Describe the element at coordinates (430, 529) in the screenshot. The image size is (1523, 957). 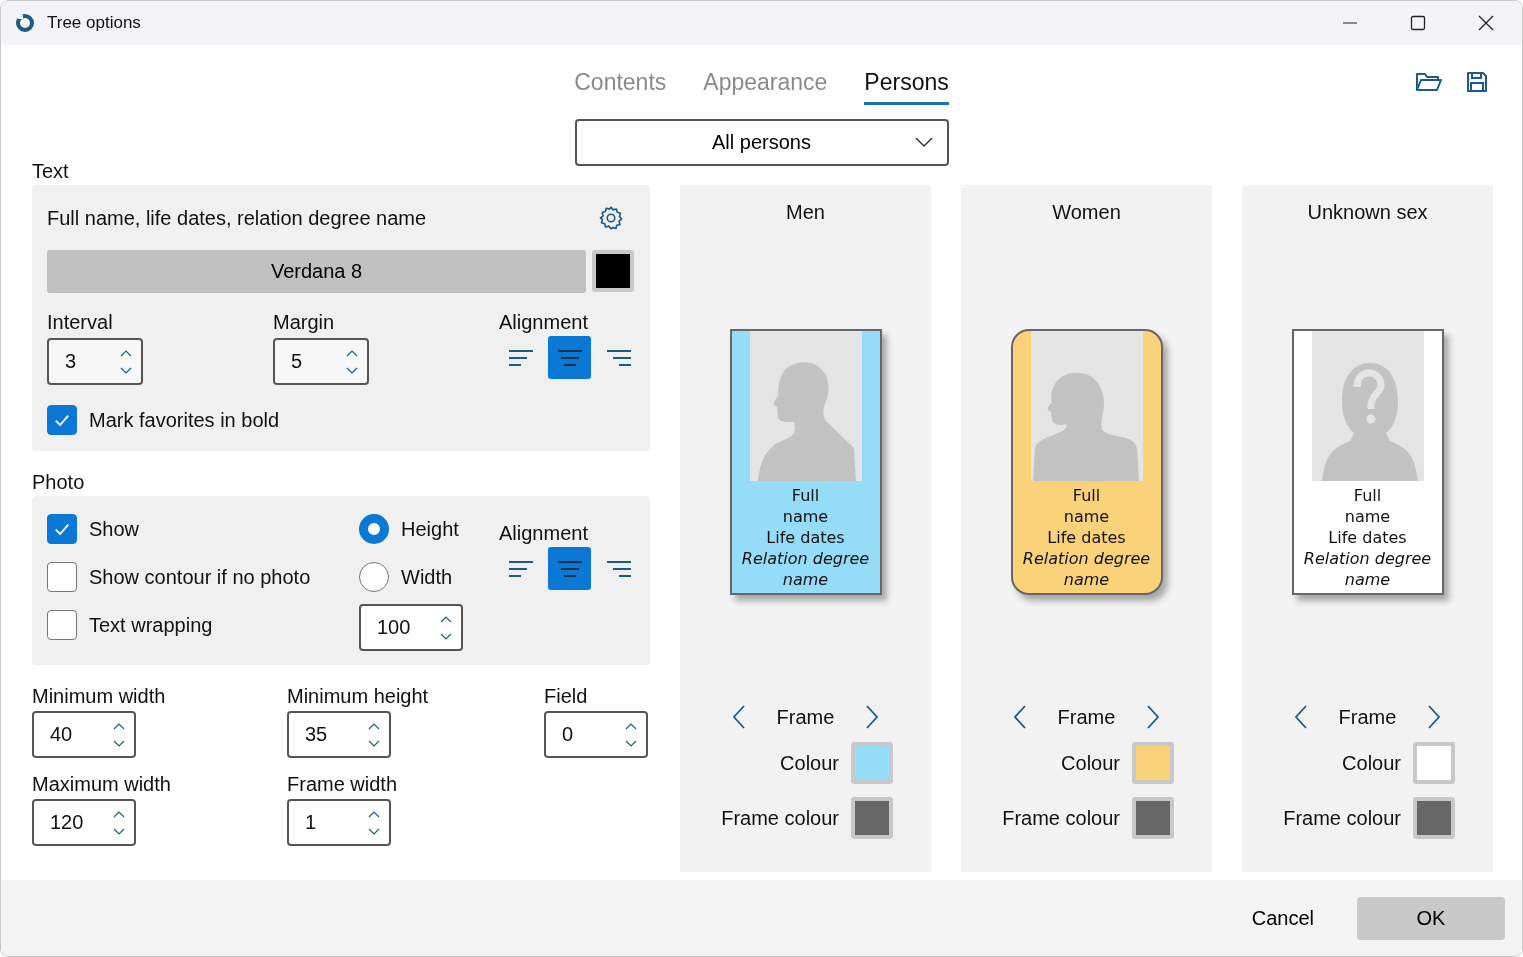
I see `radio-label: Height` at that location.